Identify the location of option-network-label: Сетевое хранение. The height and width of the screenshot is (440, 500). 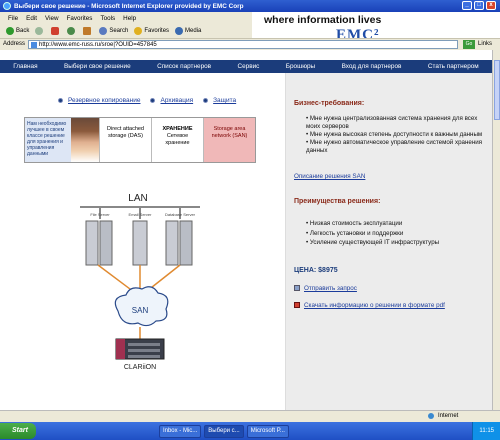
(177, 139).